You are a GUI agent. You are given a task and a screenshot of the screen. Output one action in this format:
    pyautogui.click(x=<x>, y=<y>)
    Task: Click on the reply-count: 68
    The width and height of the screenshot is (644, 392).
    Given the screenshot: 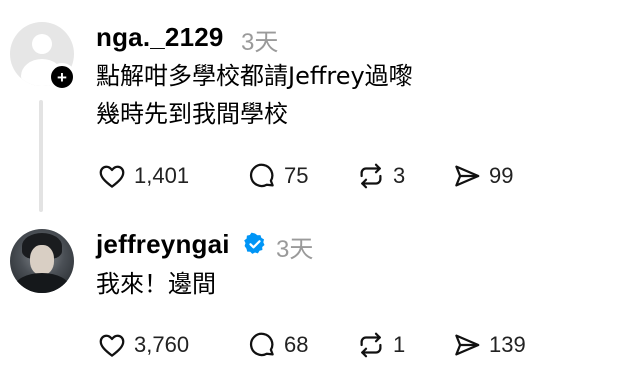 What is the action you would take?
    pyautogui.click(x=296, y=344)
    